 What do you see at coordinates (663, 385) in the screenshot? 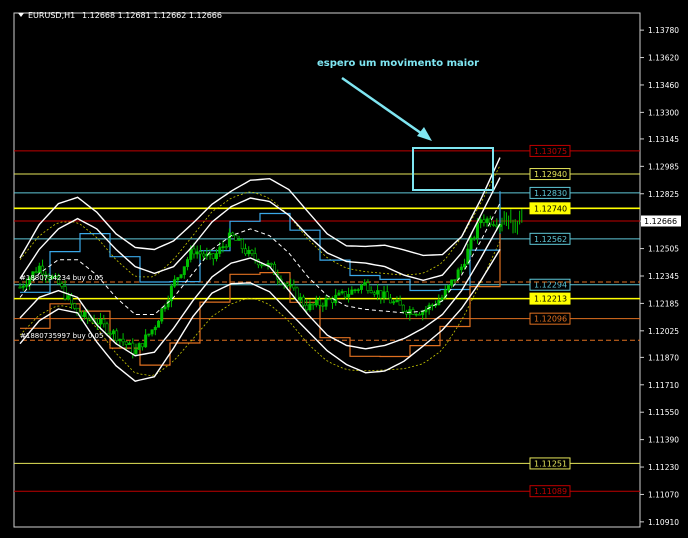
I see `y-tick-label: 1.11710` at bounding box center [663, 385].